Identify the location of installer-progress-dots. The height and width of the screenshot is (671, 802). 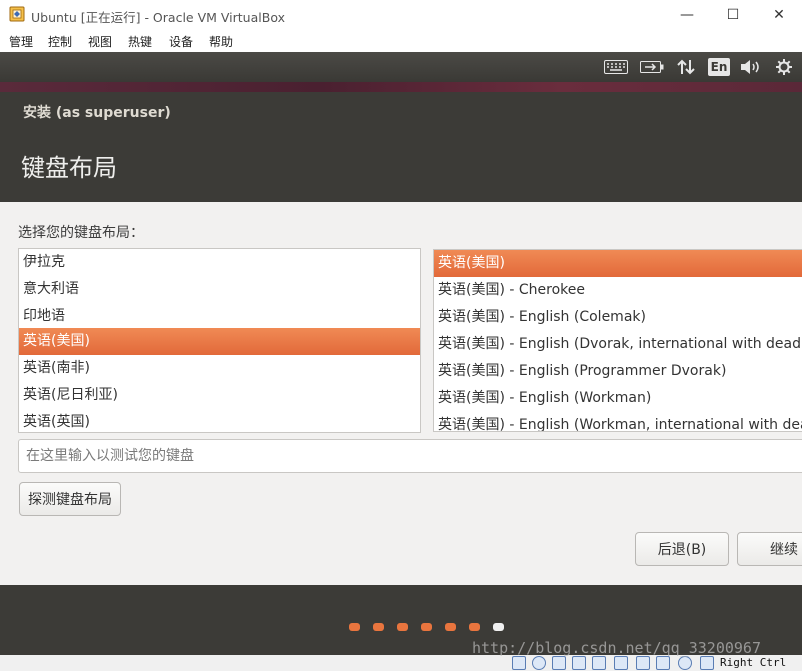
(401, 620).